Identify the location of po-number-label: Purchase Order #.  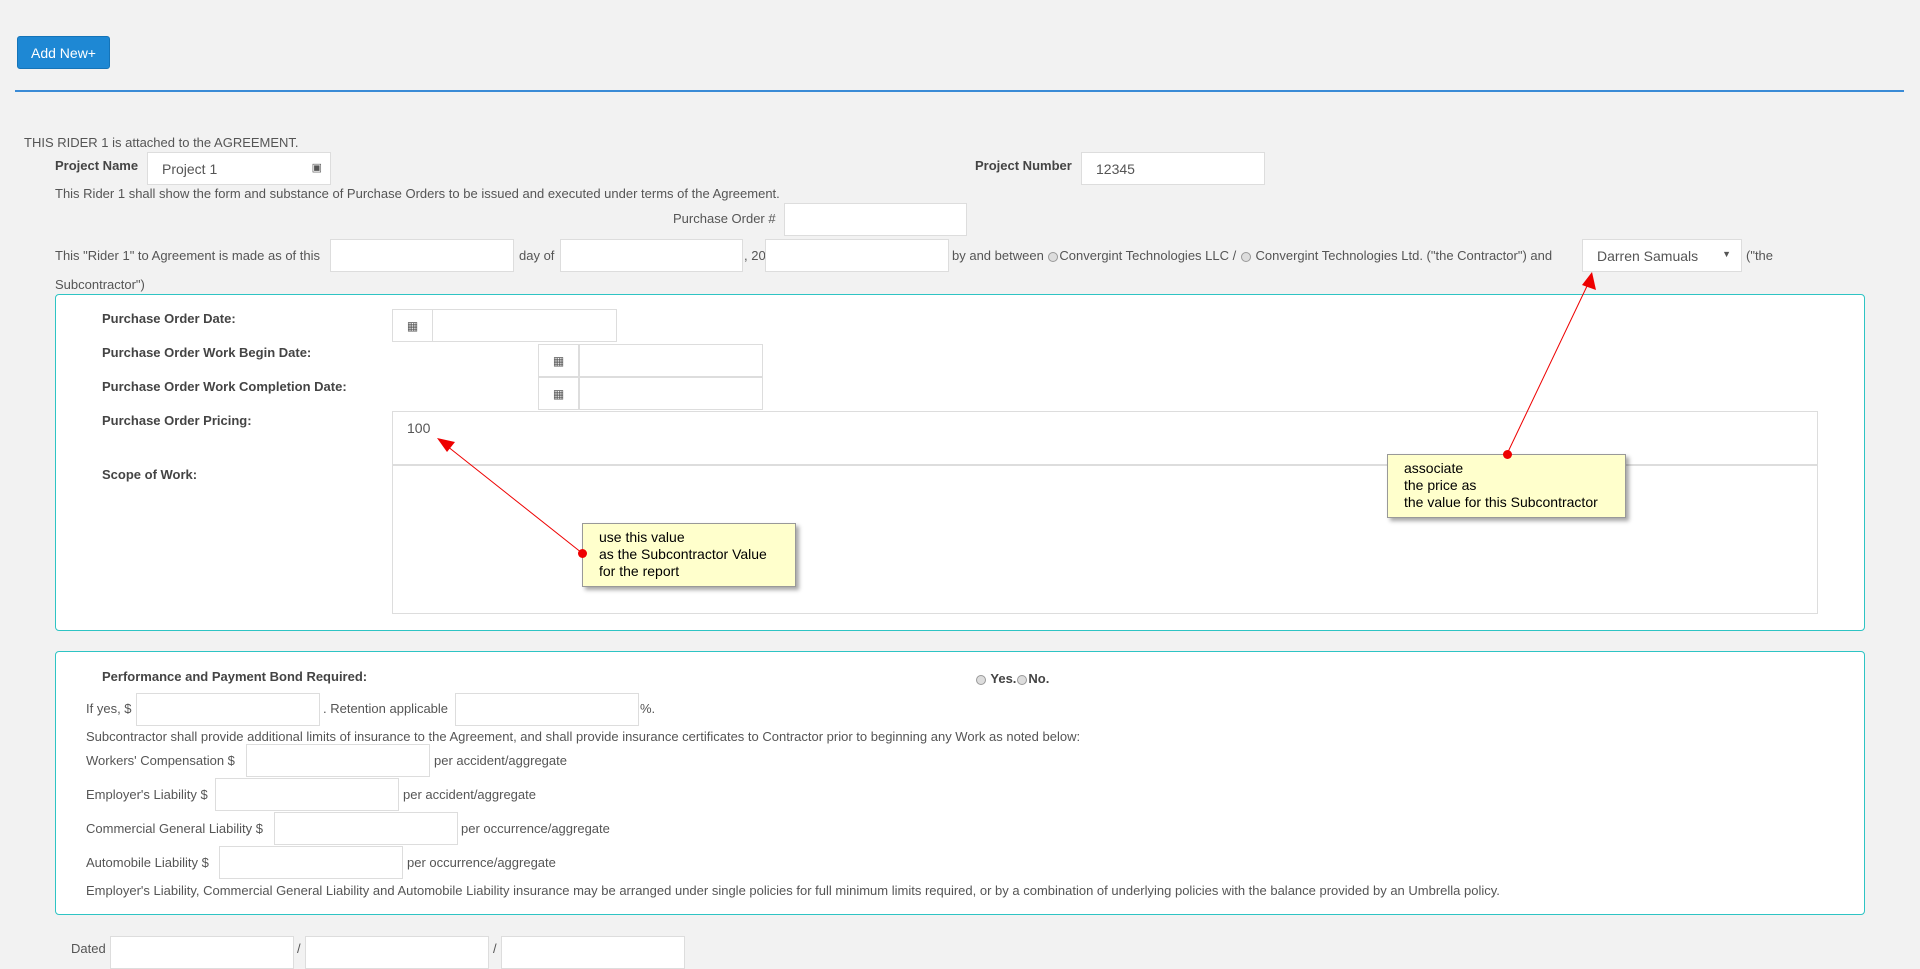
(724, 218).